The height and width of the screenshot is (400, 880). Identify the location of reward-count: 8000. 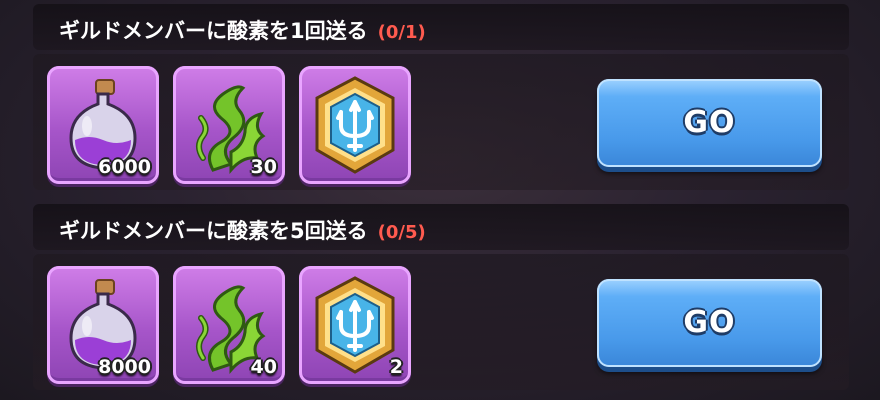
(124, 367).